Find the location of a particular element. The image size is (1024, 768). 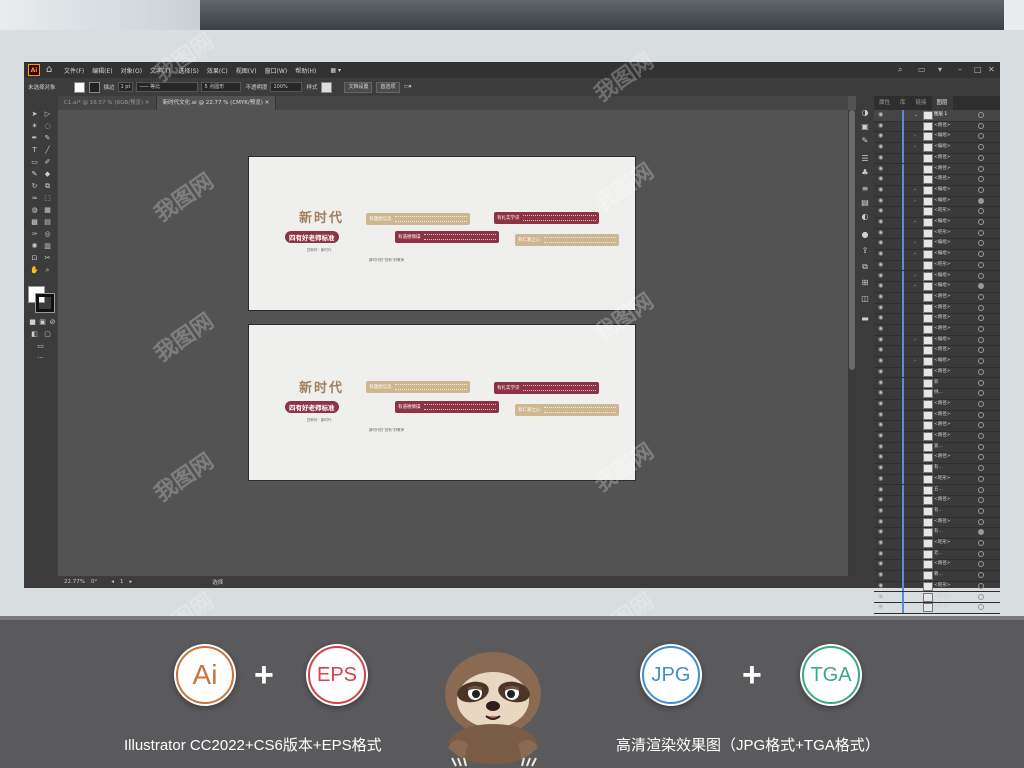

direct-selection-tool-icon: ▷ is located at coordinates (47, 114).